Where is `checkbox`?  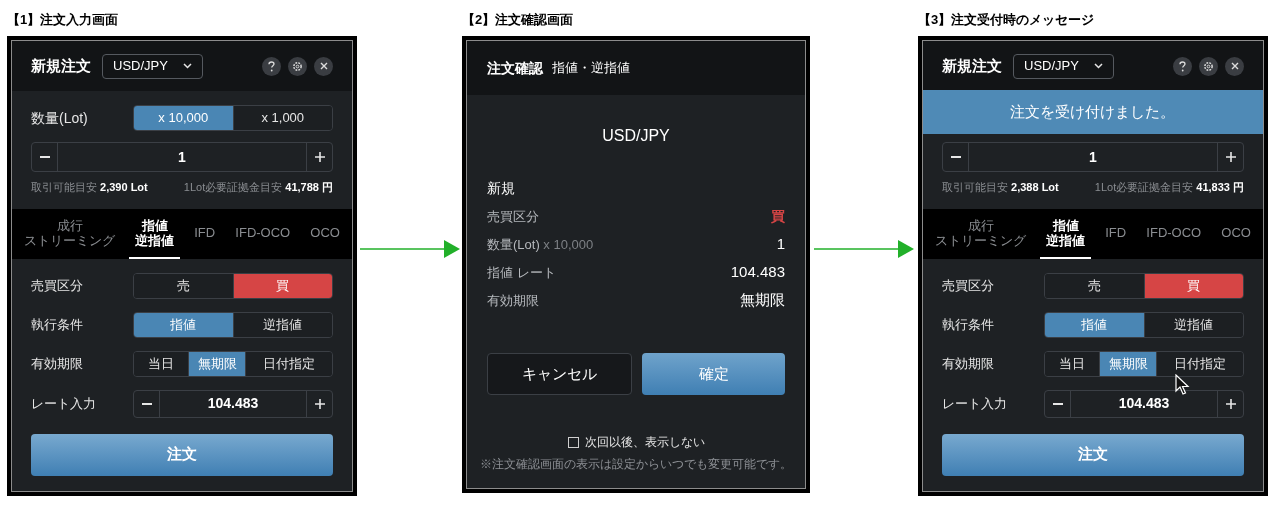 checkbox is located at coordinates (573, 442).